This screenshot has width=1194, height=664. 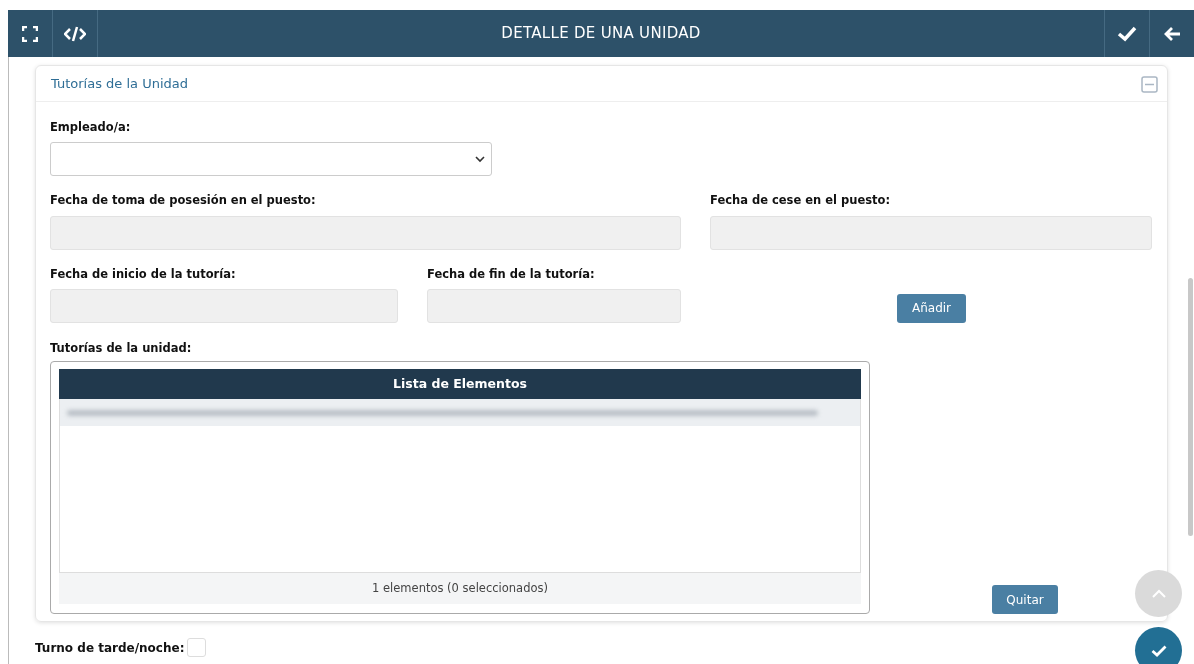 I want to click on confirm-button, so click(x=1158, y=645).